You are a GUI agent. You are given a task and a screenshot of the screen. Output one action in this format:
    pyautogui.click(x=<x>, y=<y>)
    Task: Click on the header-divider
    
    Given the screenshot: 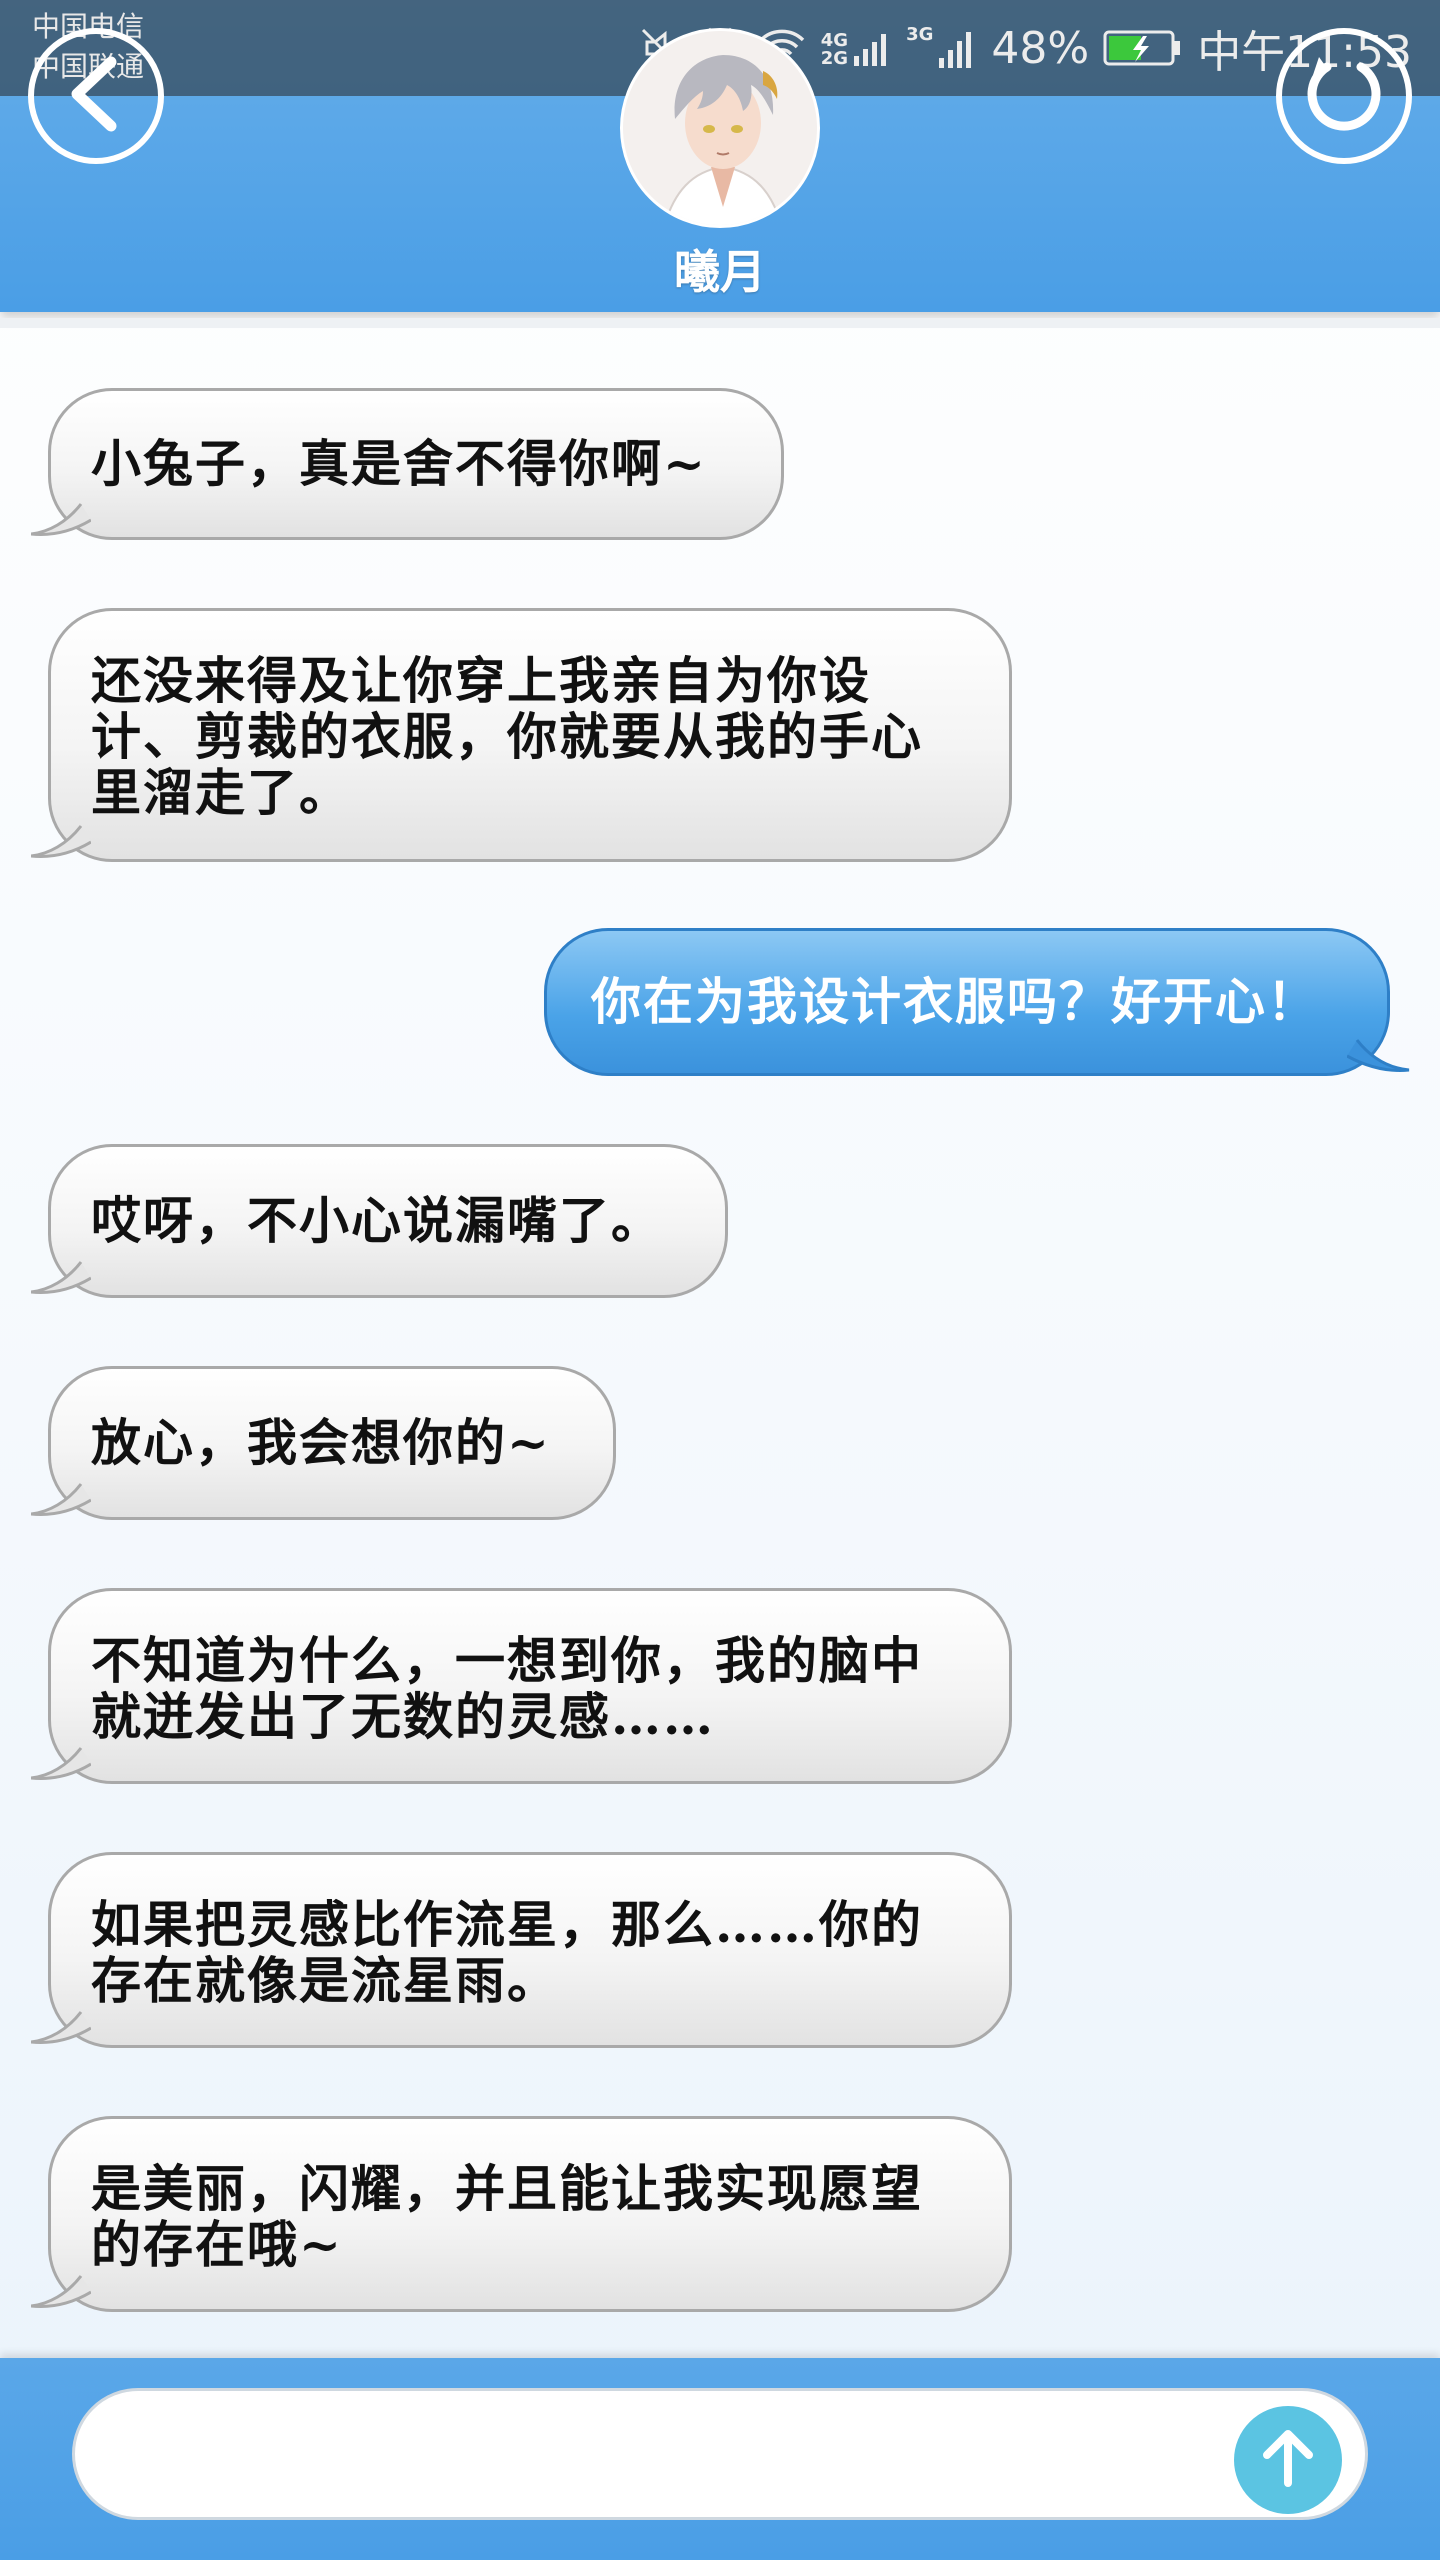 What is the action you would take?
    pyautogui.click(x=720, y=323)
    